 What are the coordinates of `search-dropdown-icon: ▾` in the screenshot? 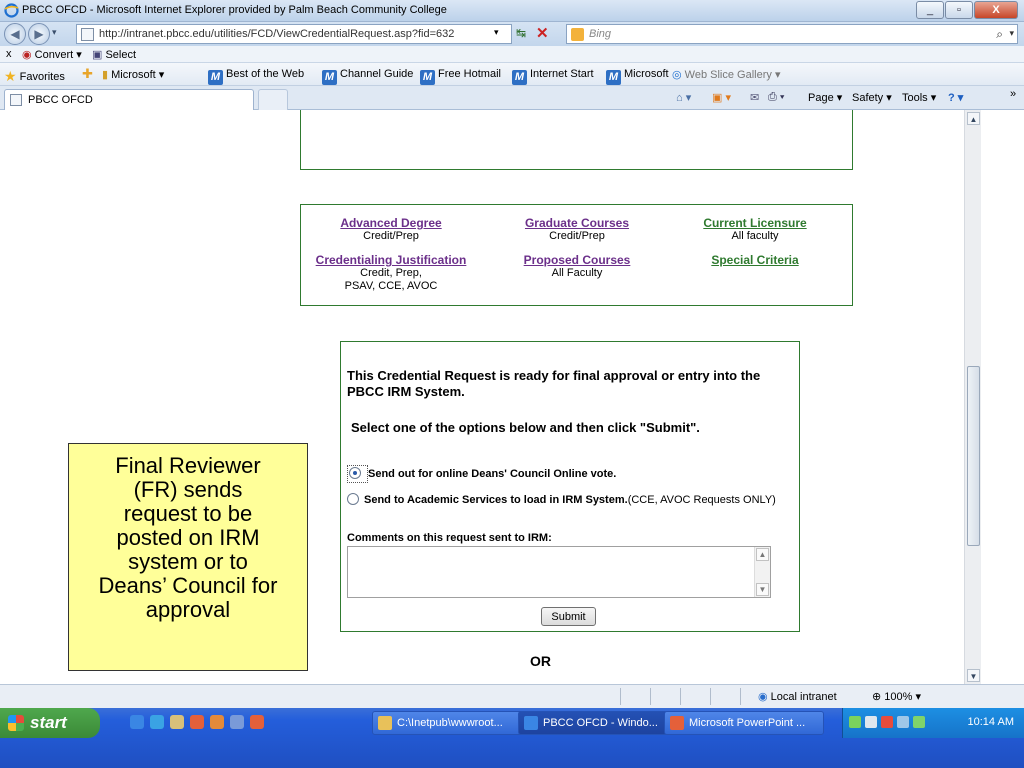 It's located at (1011, 33).